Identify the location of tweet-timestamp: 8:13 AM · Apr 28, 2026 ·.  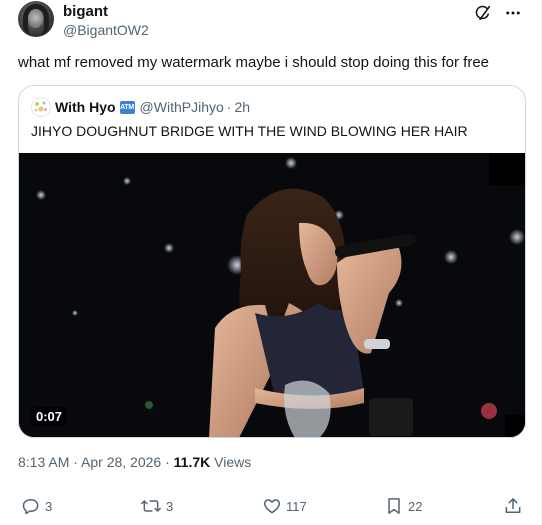
(96, 462).